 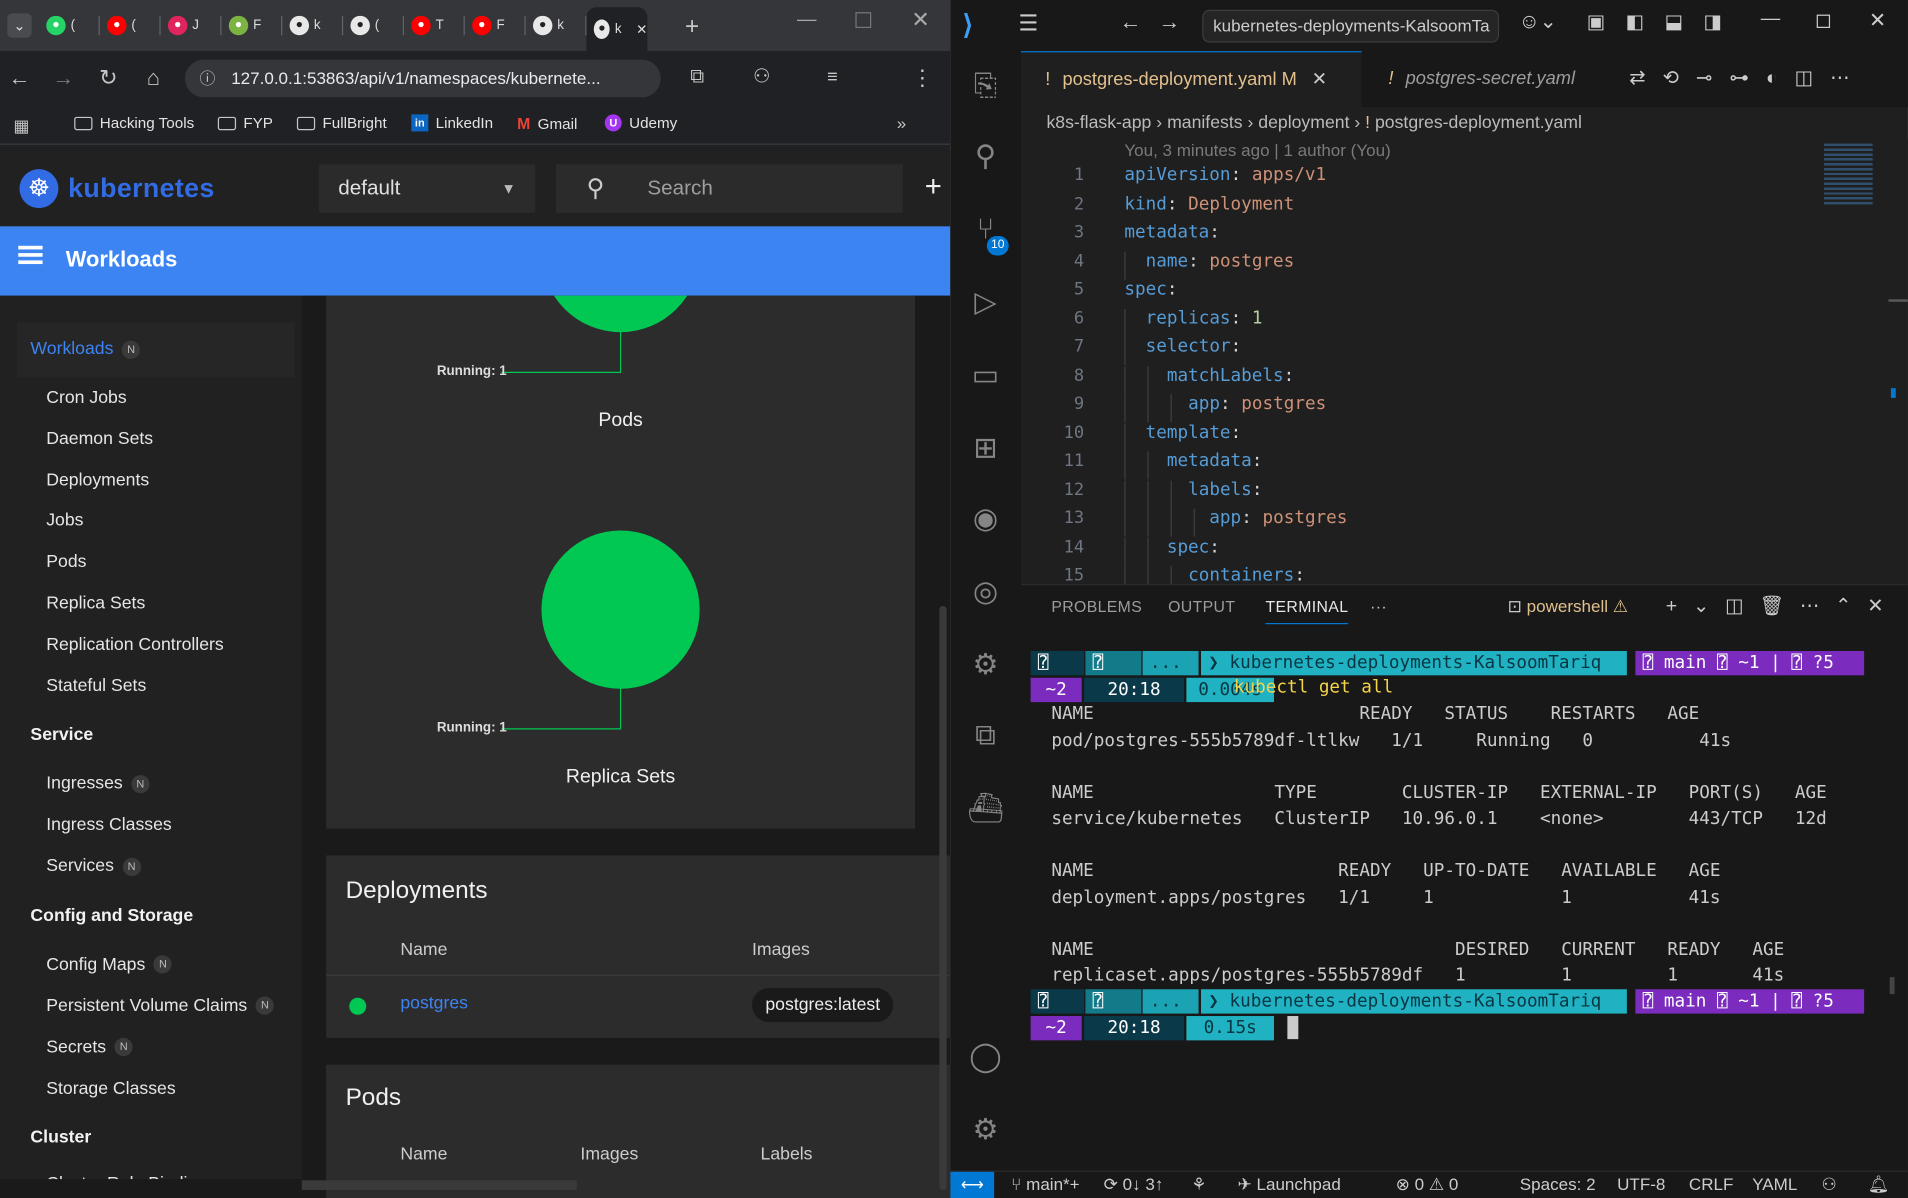 I want to click on content-scrollbar, so click(x=943, y=898).